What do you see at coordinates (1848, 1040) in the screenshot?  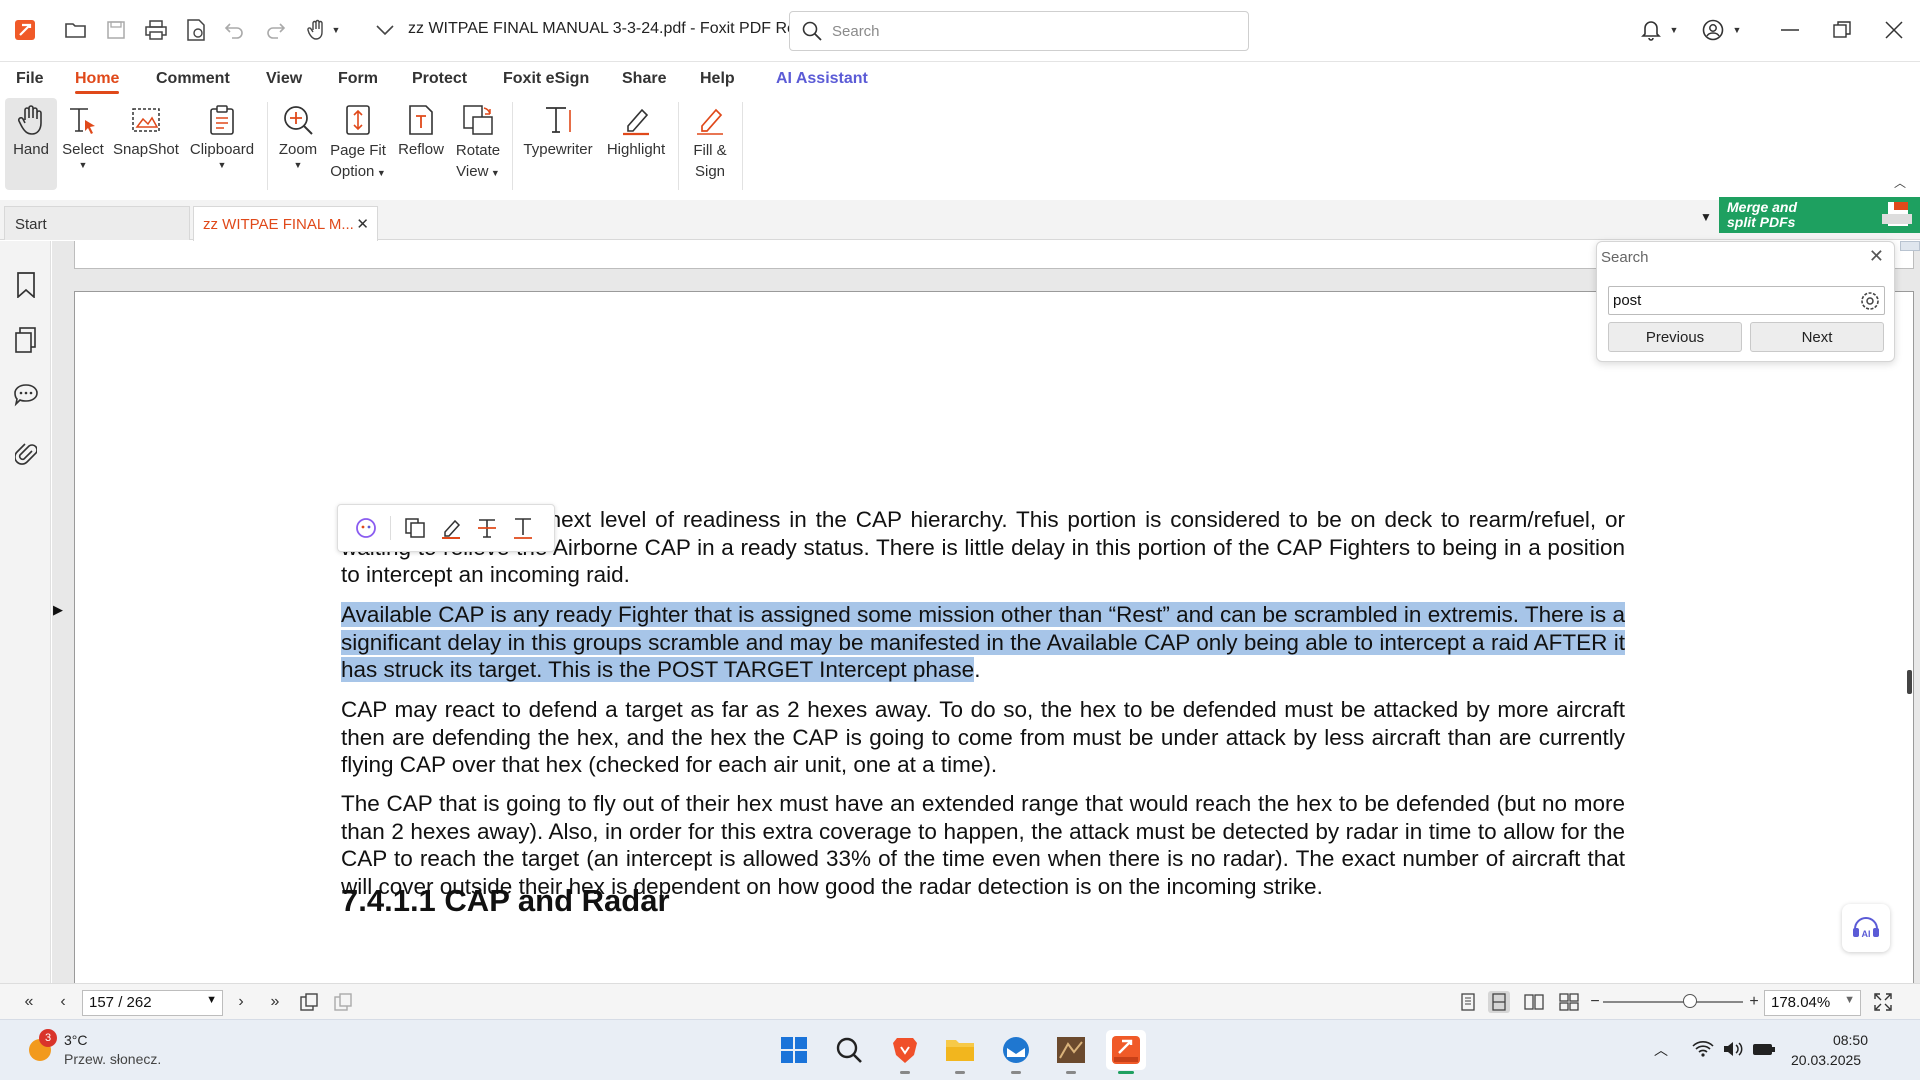 I see `clock-time: 08:50` at bounding box center [1848, 1040].